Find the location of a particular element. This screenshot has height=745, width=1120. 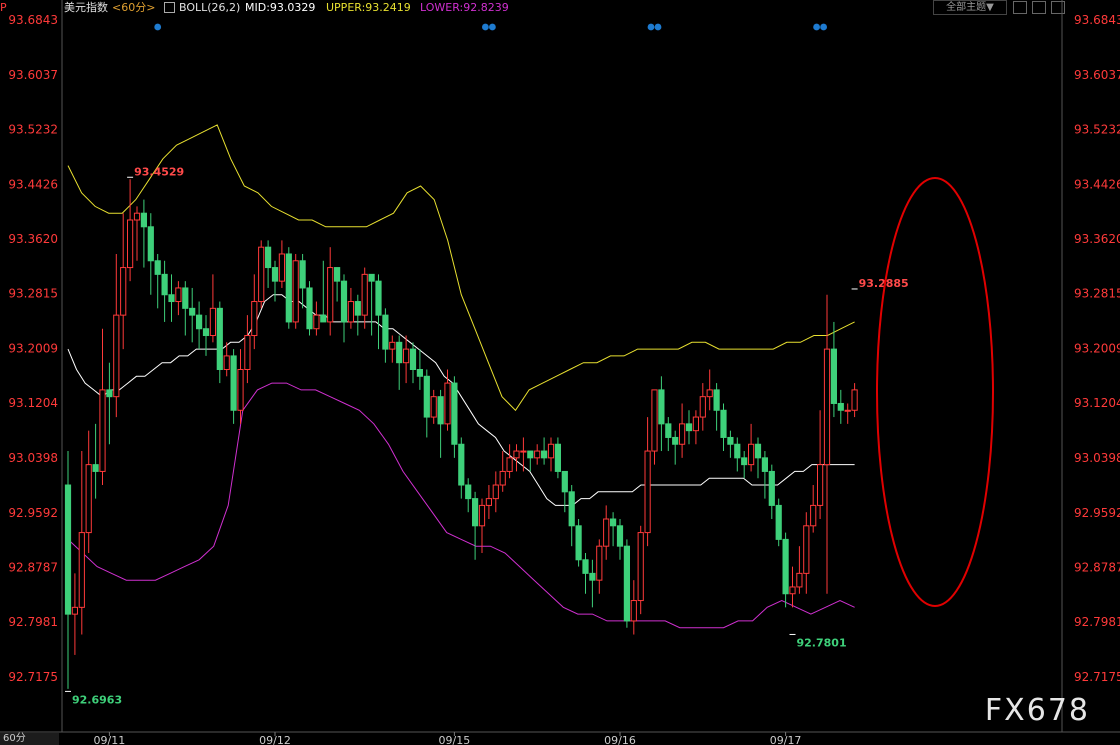

y-tick-label-left: 92.7981 is located at coordinates (33, 622).